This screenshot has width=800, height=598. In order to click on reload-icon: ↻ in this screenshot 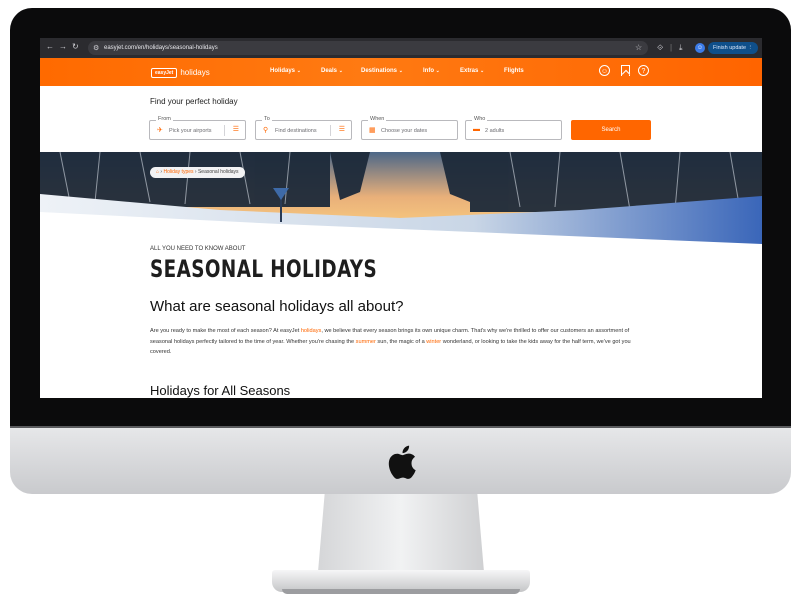, I will do `click(75, 47)`.